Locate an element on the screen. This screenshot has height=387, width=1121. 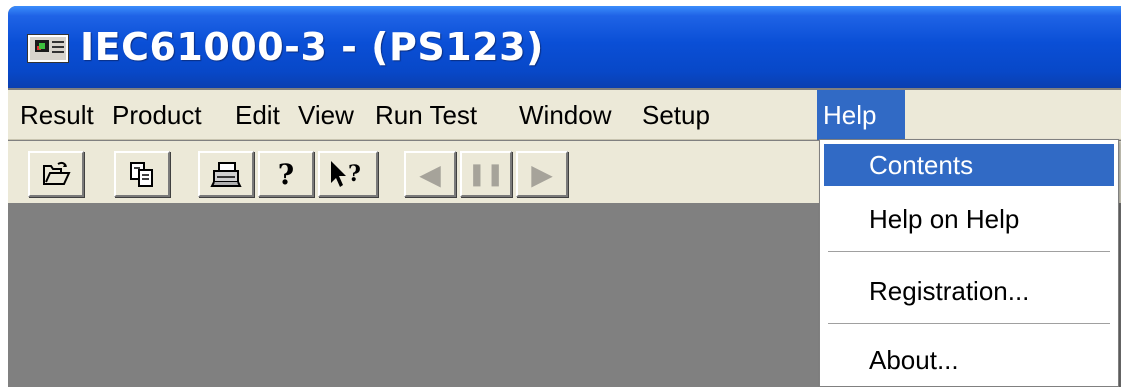
back-icon: ◀ is located at coordinates (430, 174).